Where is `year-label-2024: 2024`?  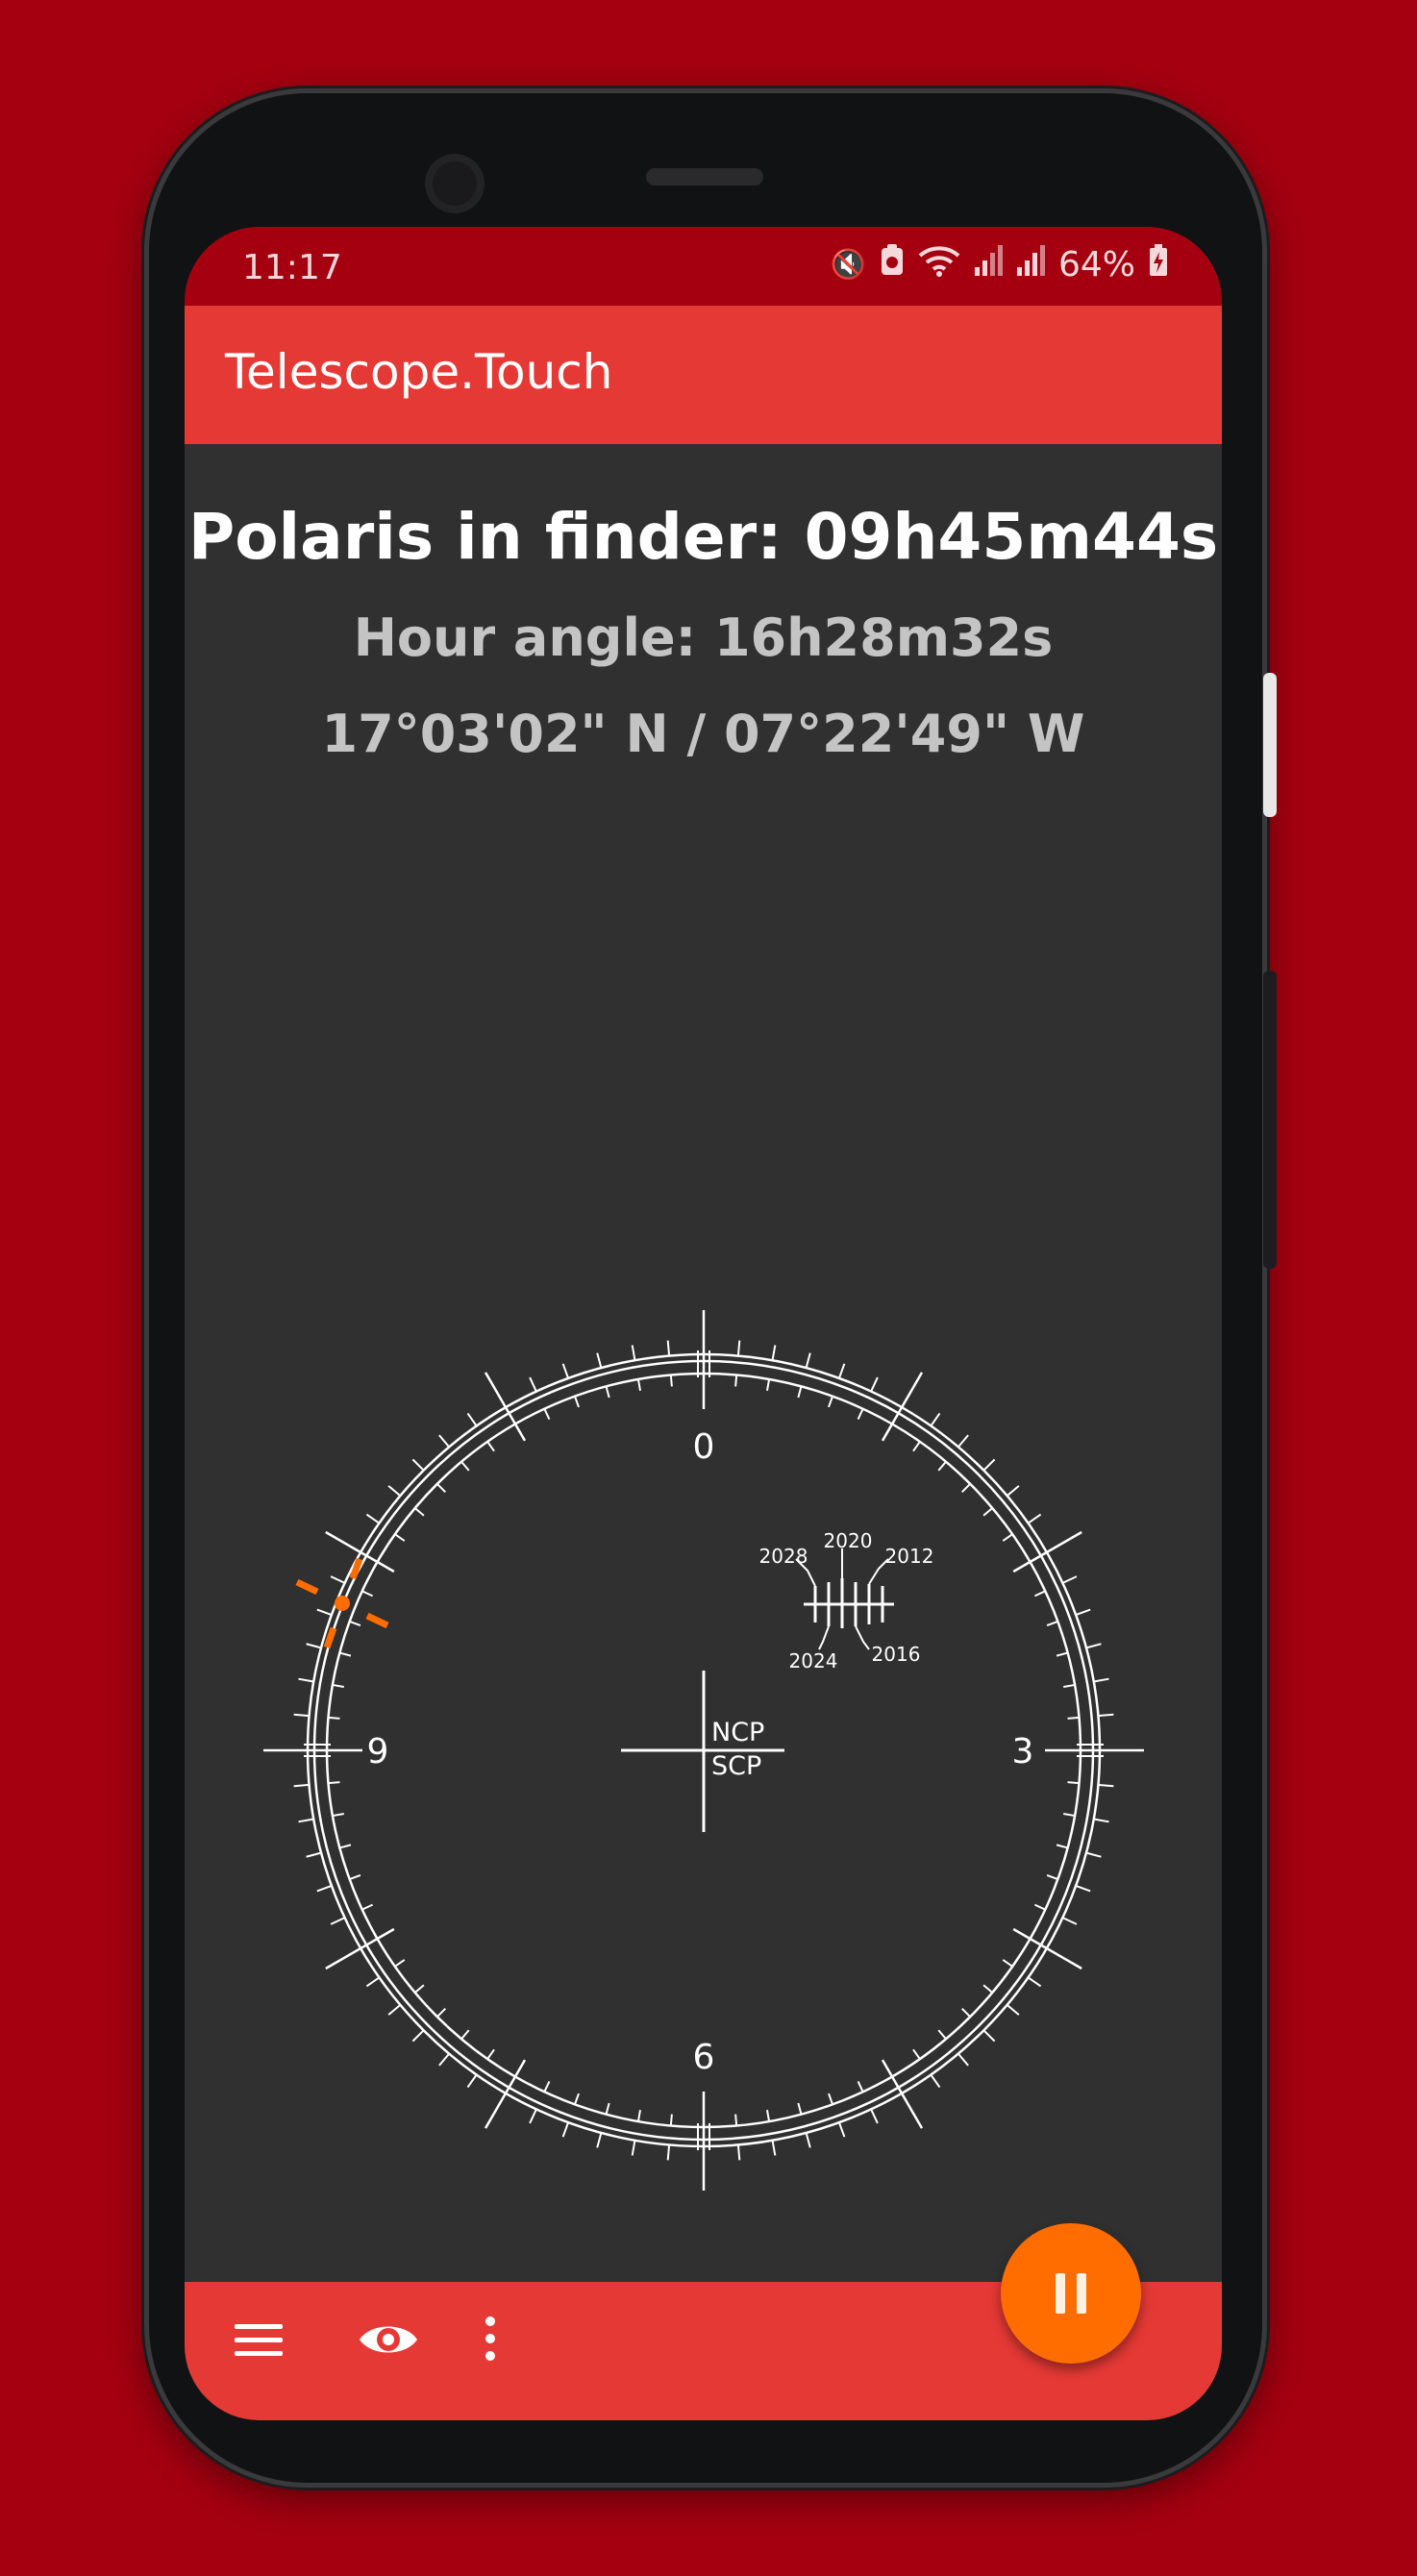 year-label-2024: 2024 is located at coordinates (813, 1660).